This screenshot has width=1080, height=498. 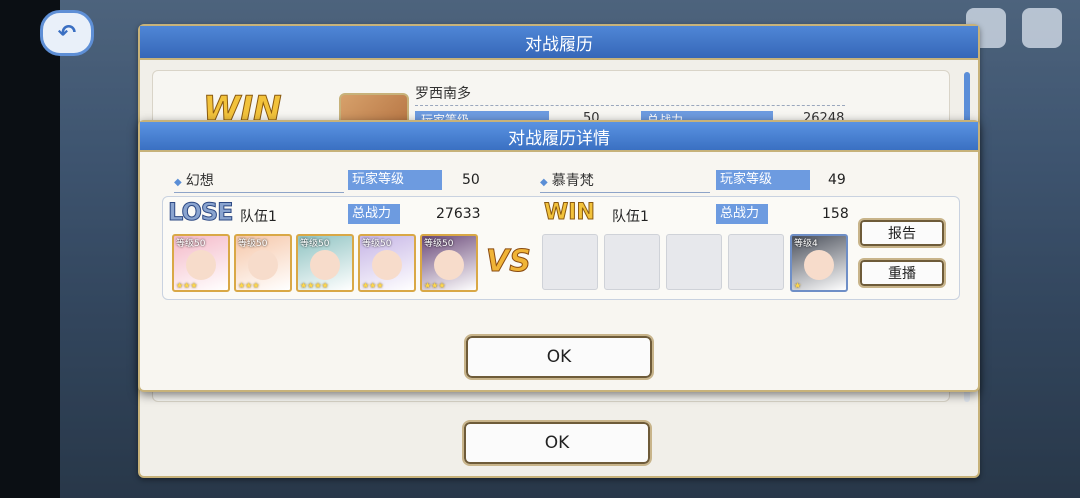 What do you see at coordinates (806, 244) in the screenshot?
I see `character-level: 等级4` at bounding box center [806, 244].